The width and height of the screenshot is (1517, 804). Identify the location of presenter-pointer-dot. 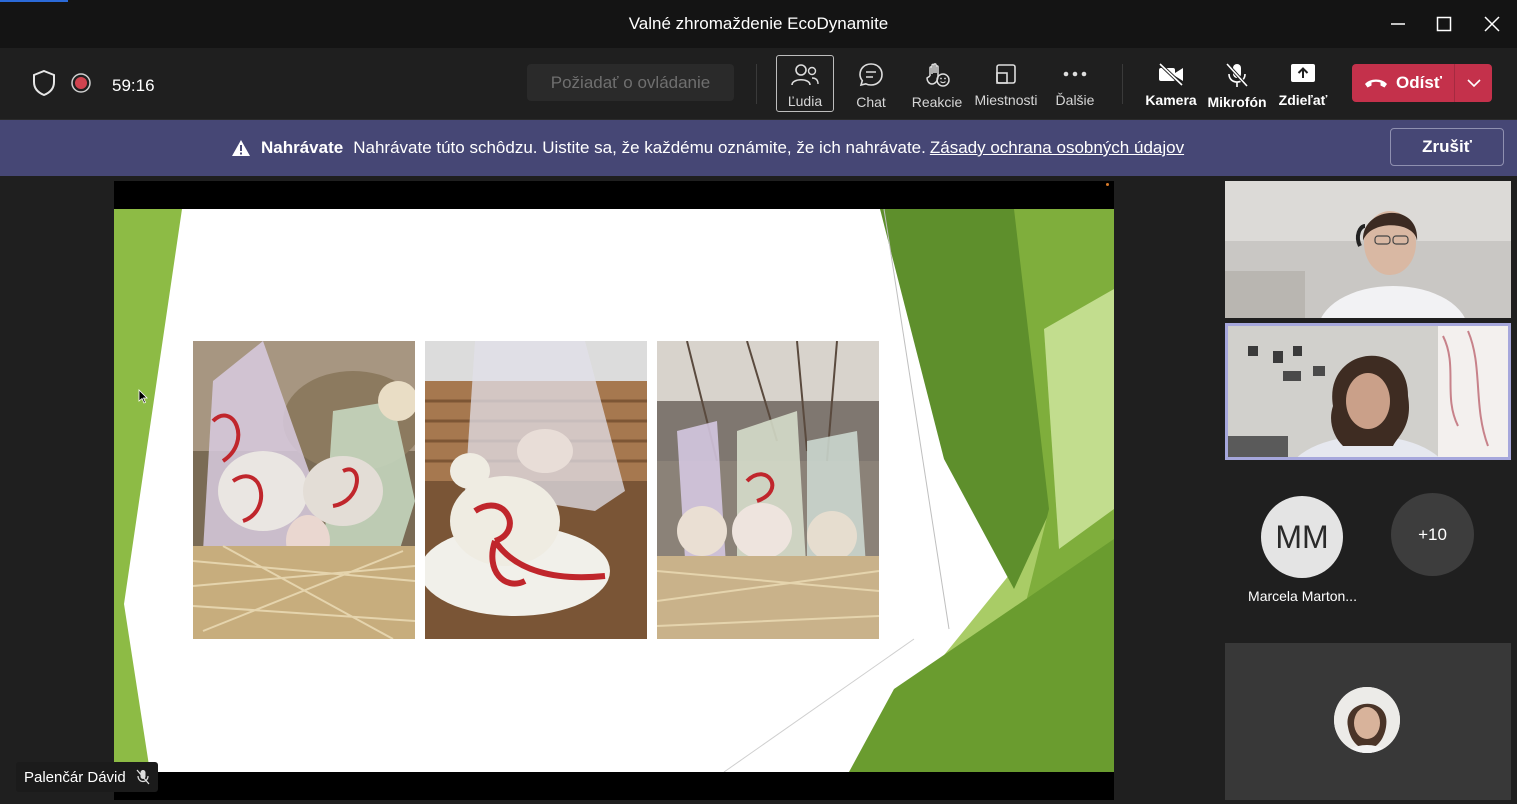
(1107, 184).